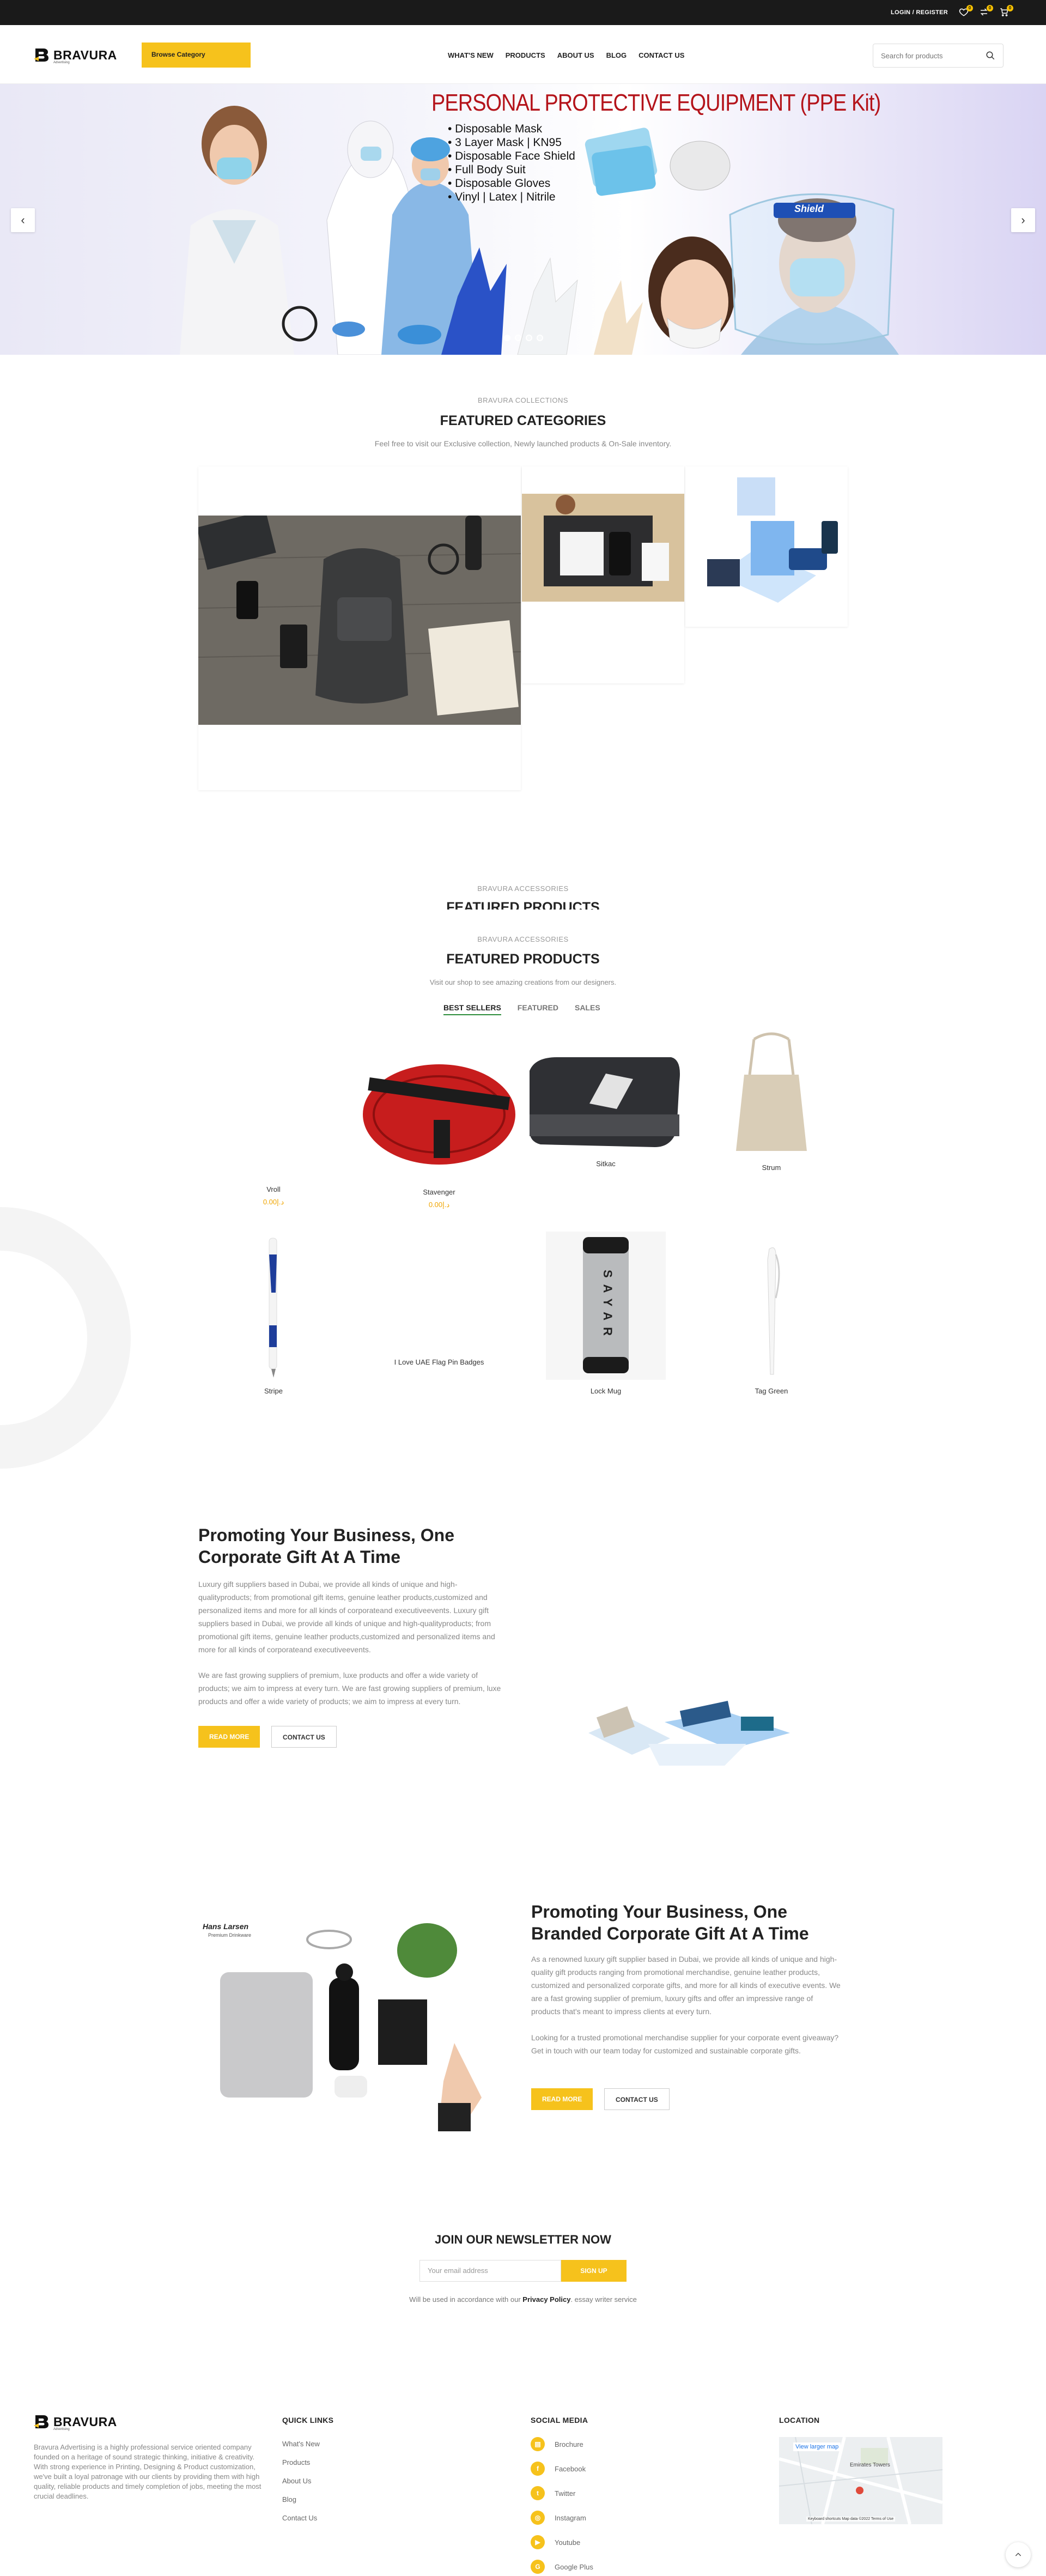 This screenshot has width=1046, height=2576. Describe the element at coordinates (568, 2543) in the screenshot. I see `social-label: Youtube` at that location.